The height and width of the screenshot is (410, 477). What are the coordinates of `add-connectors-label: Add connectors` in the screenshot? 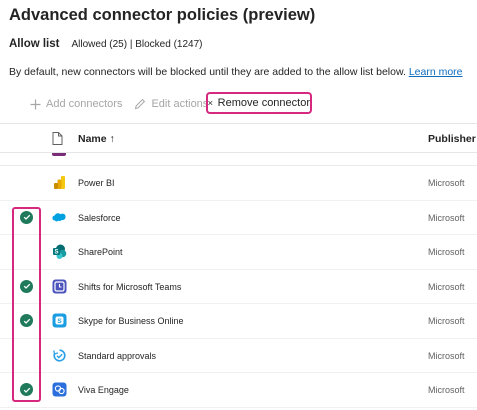 It's located at (84, 104).